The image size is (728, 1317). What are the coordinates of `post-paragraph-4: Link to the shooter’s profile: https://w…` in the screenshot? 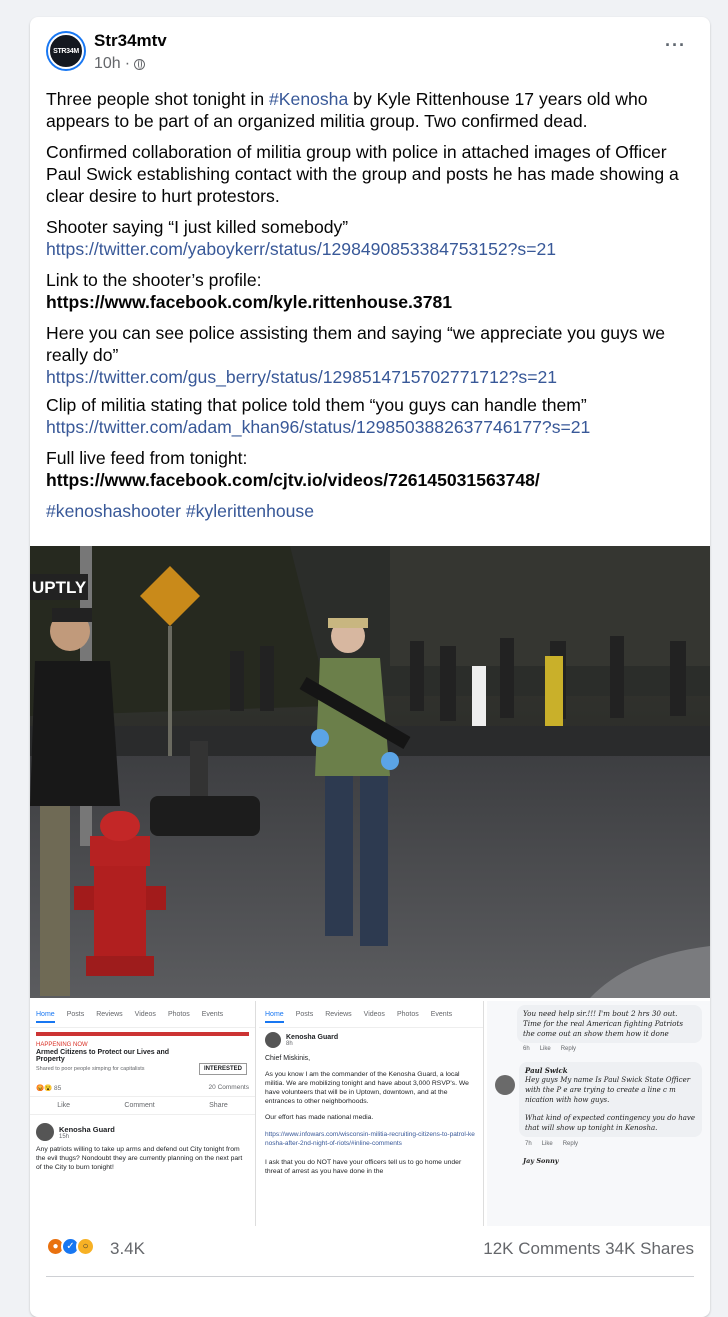 It's located at (371, 291).